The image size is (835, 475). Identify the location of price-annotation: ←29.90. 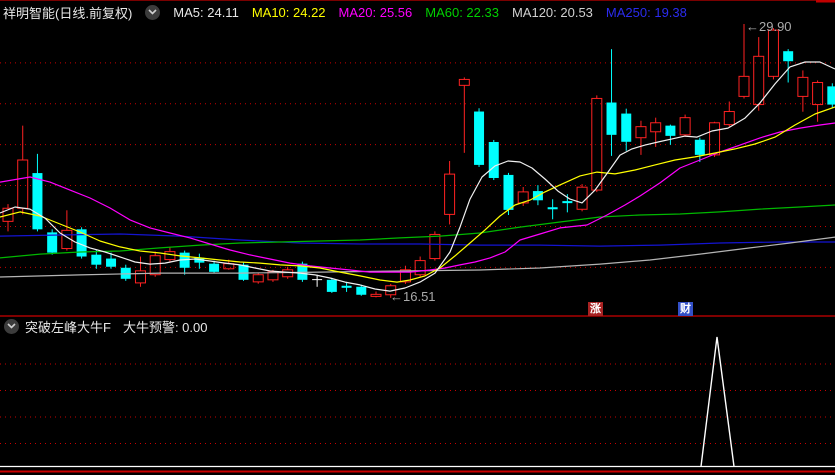
(769, 26).